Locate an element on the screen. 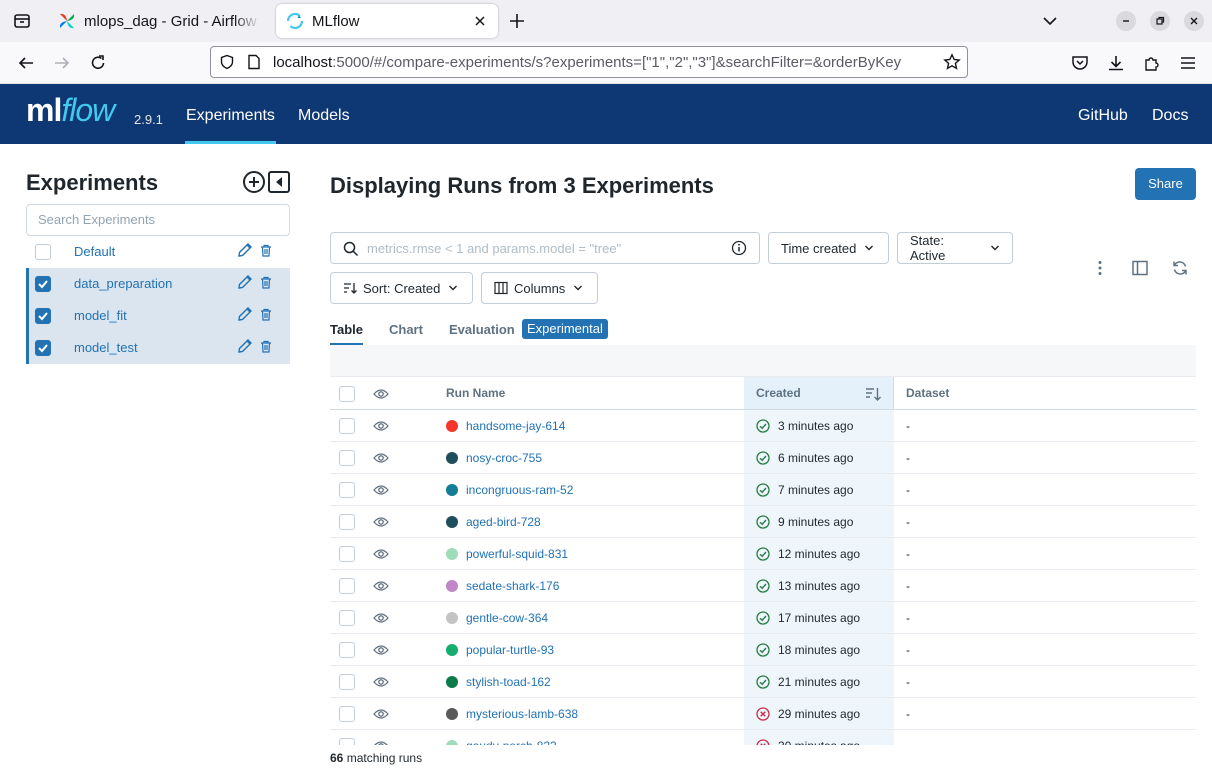 This screenshot has height=768, width=1212. pocket-icon is located at coordinates (1080, 63).